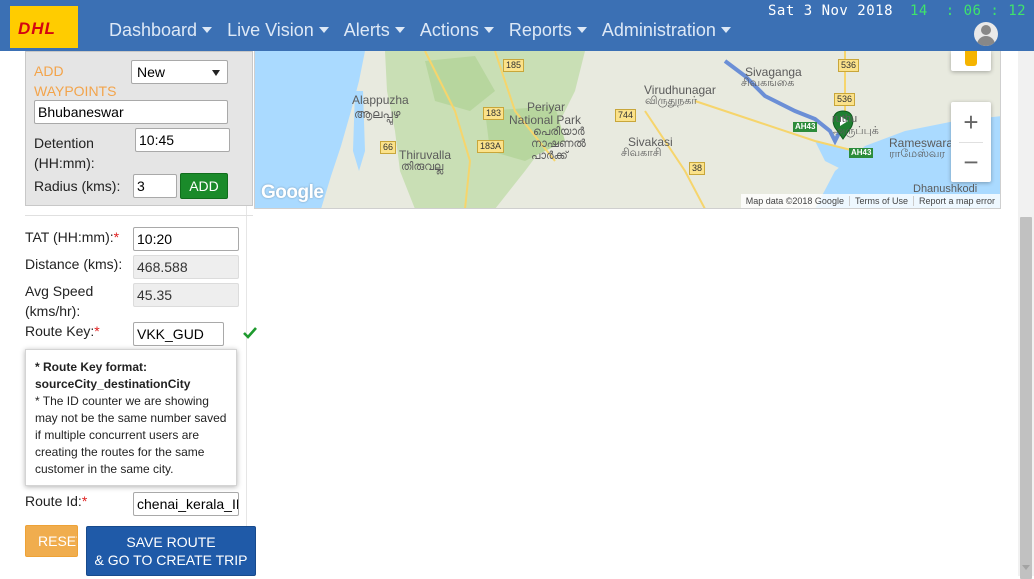  I want to click on zoom-divider, so click(971, 142).